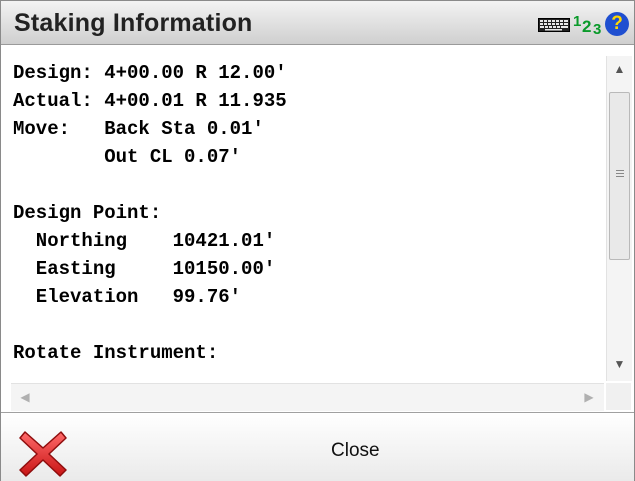  I want to click on close-label: Close, so click(355, 450).